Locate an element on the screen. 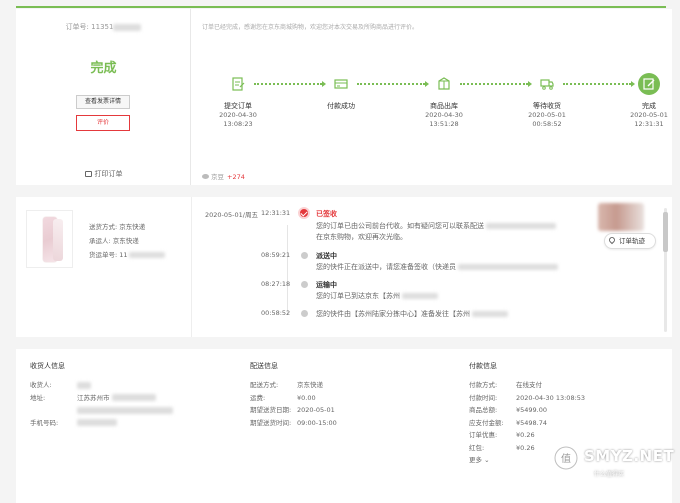  delivery-row: 运费: ¥0.00 is located at coordinates (293, 398).